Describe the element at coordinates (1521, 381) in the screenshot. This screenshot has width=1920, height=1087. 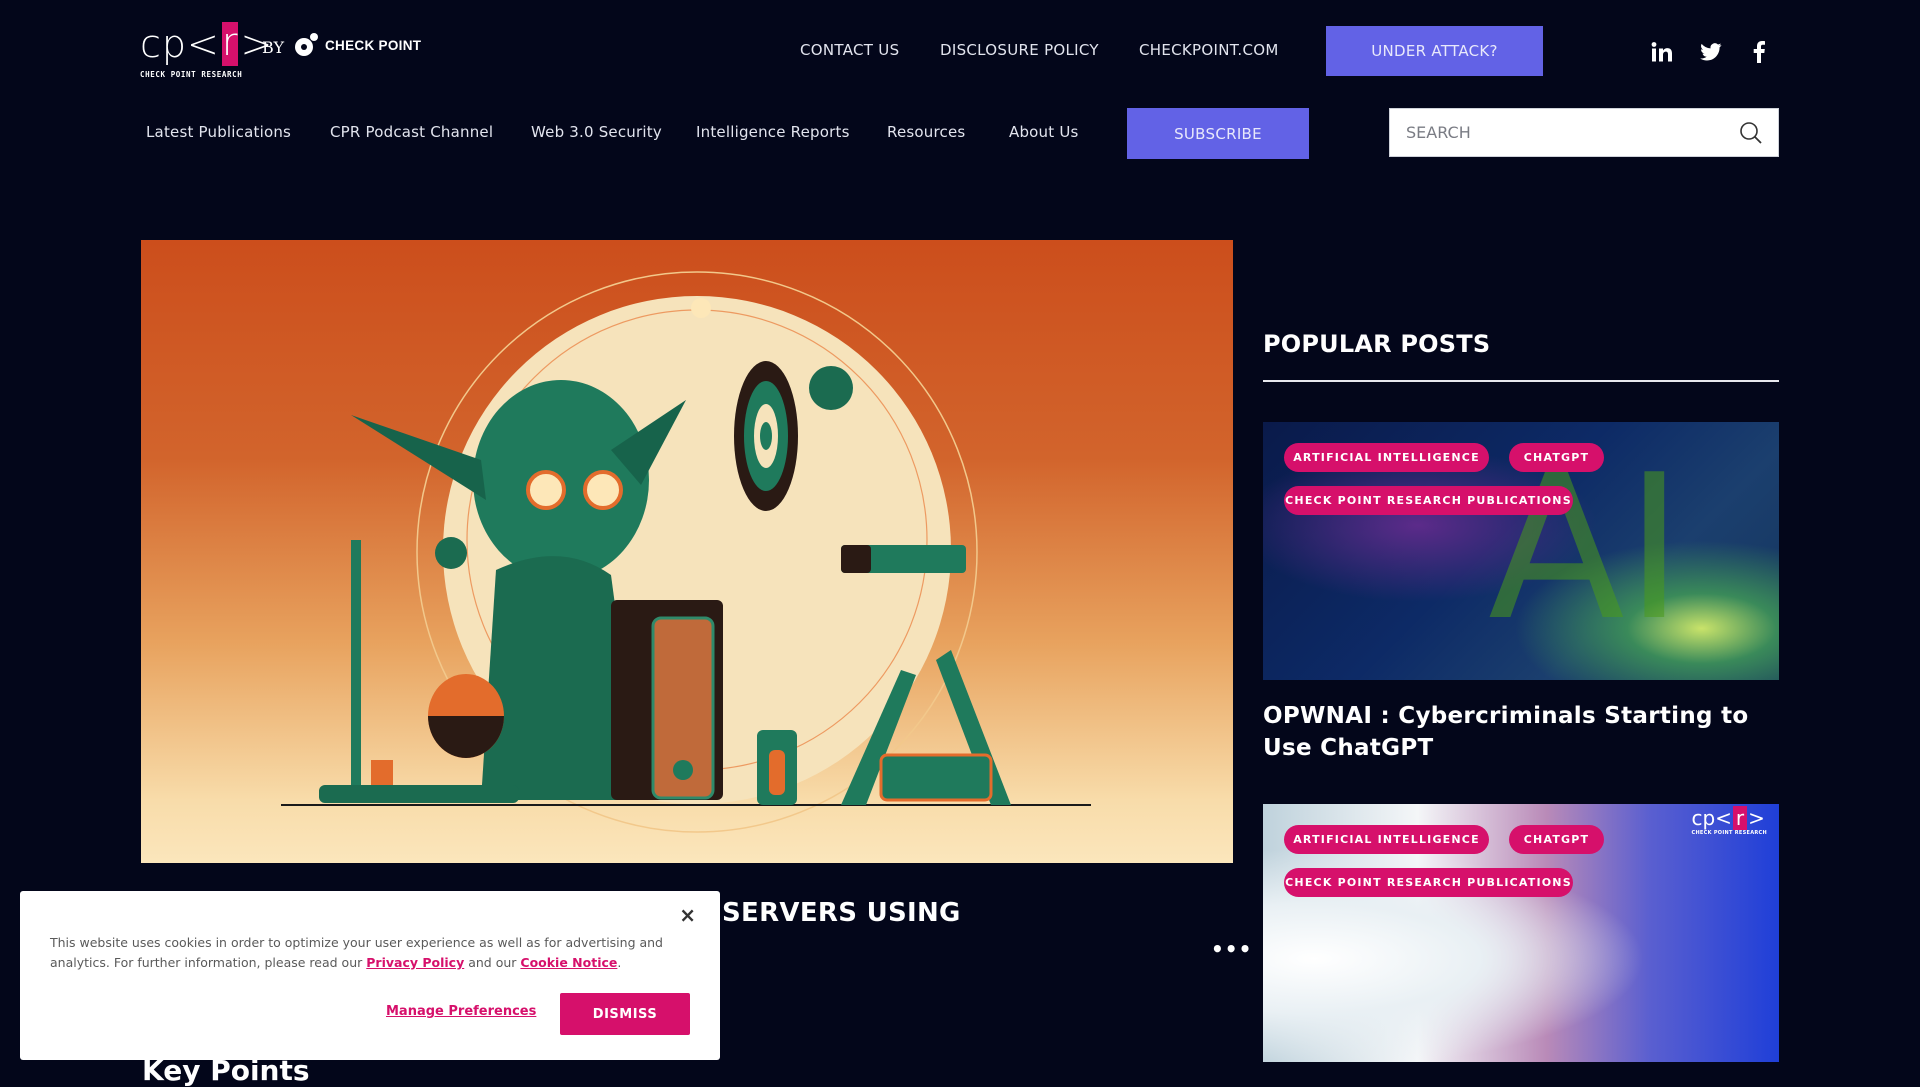
I see `popular-posts-divider` at that location.